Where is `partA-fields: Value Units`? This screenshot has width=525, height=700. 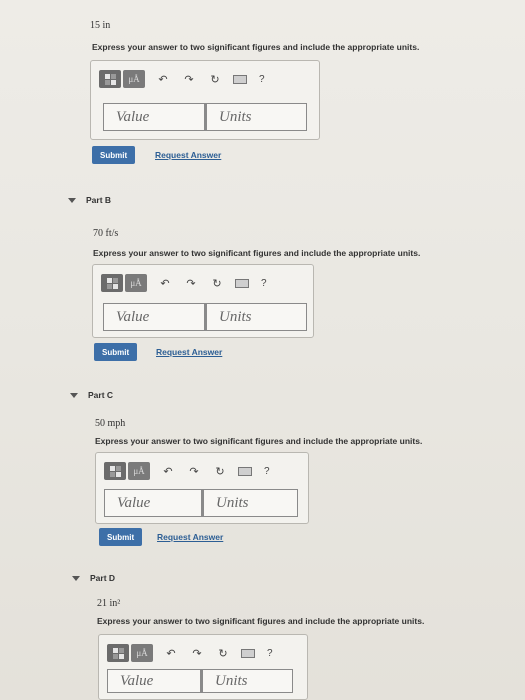
partA-fields: Value Units is located at coordinates (205, 117).